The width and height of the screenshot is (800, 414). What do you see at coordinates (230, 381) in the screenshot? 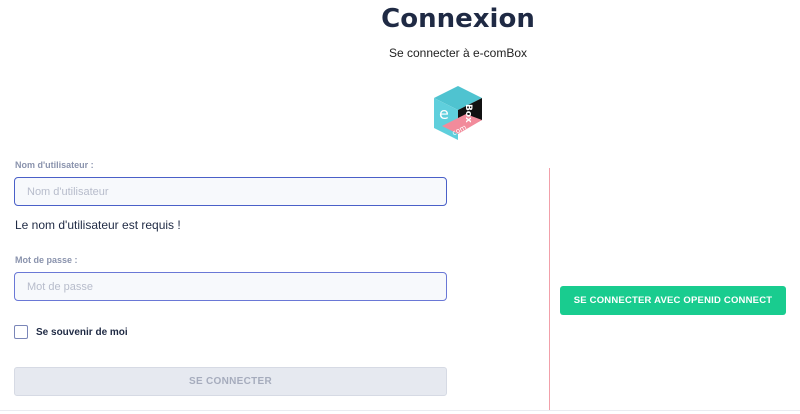
I see `login-button: SE CONNECTER` at bounding box center [230, 381].